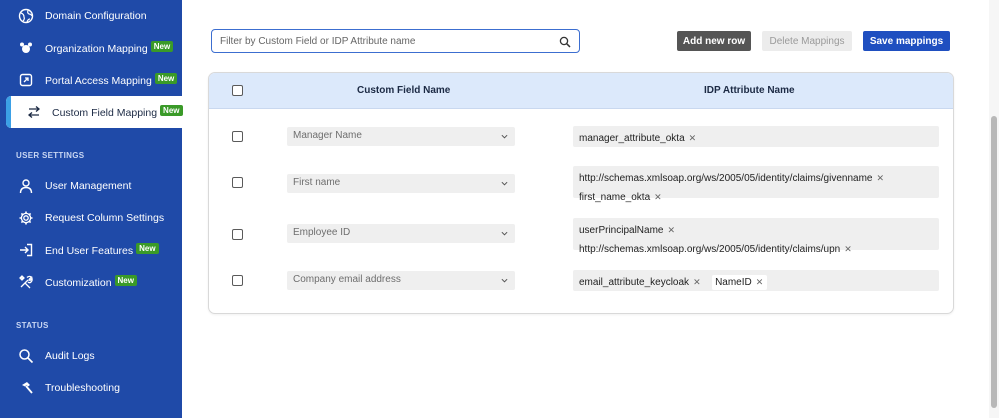  Describe the element at coordinates (26, 282) in the screenshot. I see `tools-icon` at that location.